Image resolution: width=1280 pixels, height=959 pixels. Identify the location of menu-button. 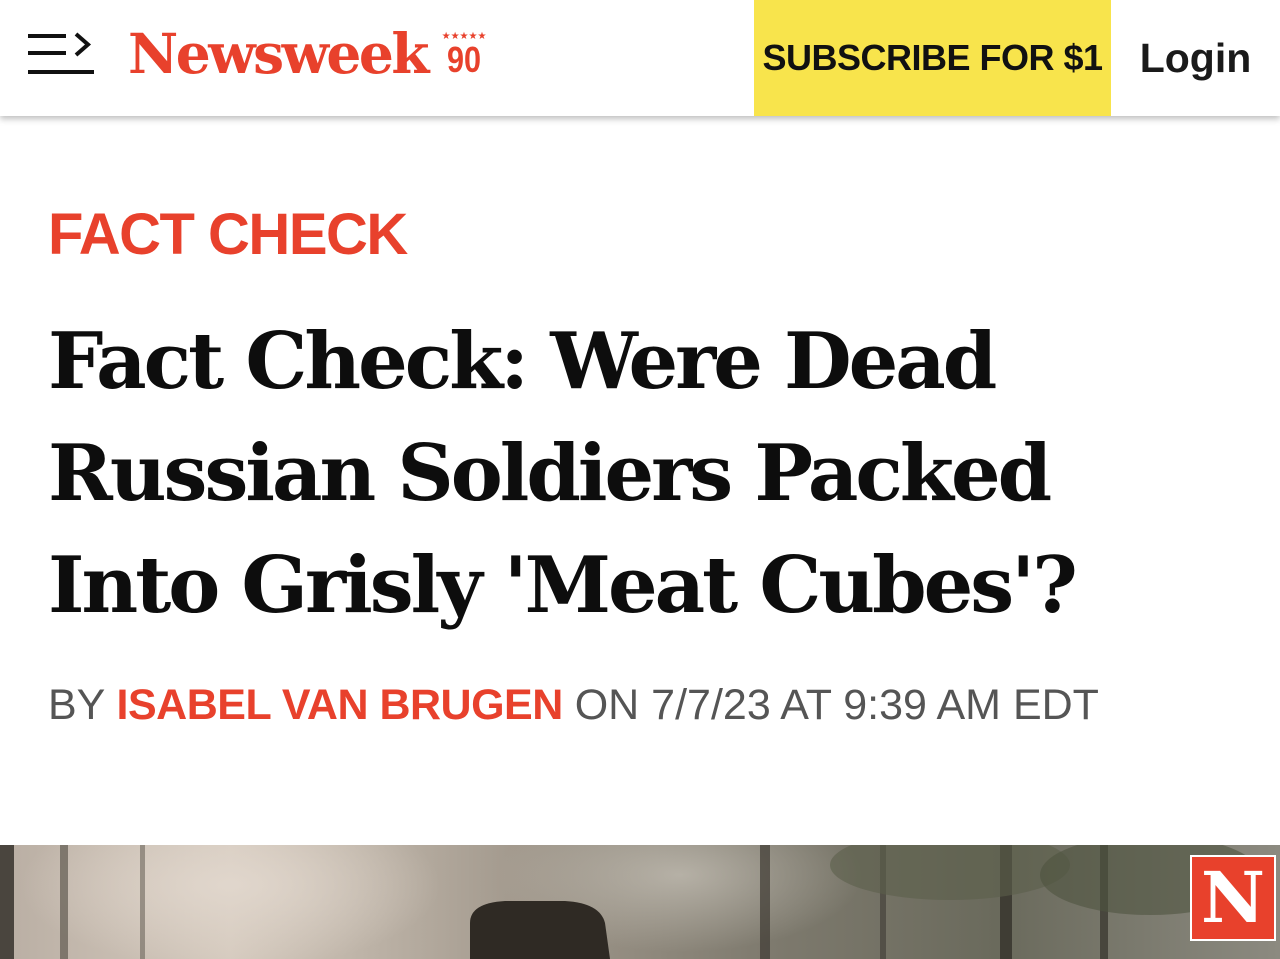
(63, 54).